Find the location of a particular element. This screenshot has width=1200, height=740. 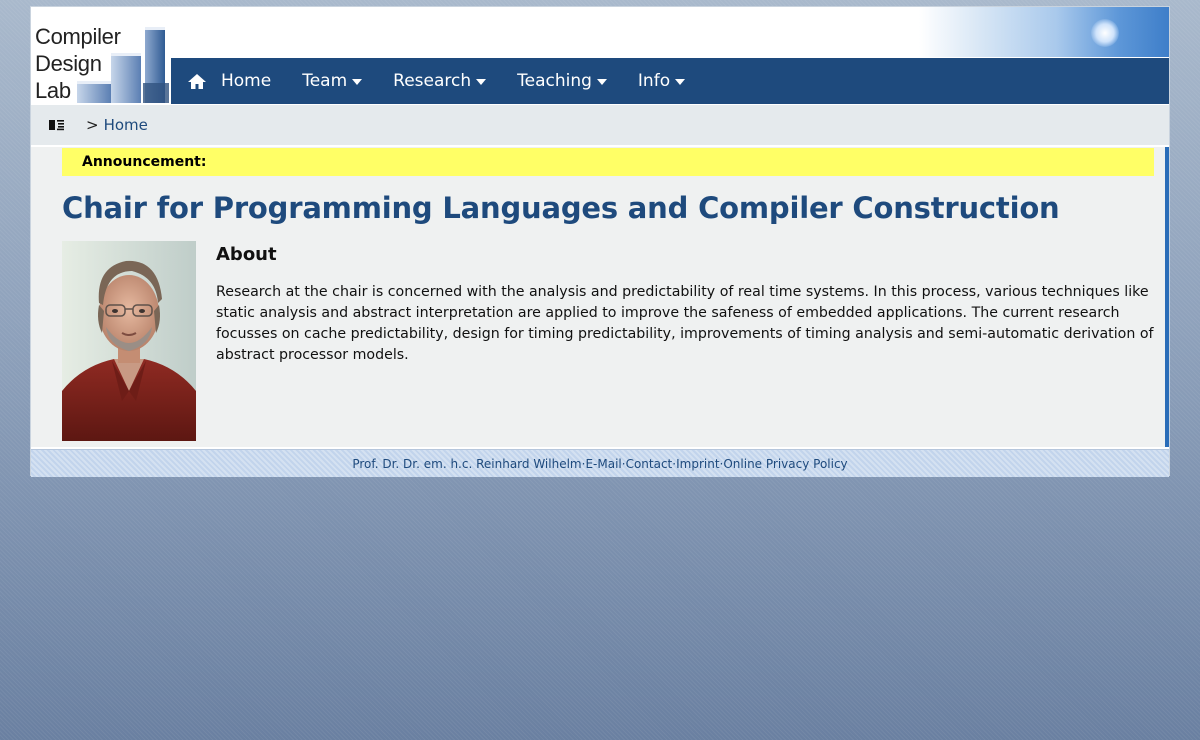

logo-text: Compiler Design Lab is located at coordinates (78, 63).